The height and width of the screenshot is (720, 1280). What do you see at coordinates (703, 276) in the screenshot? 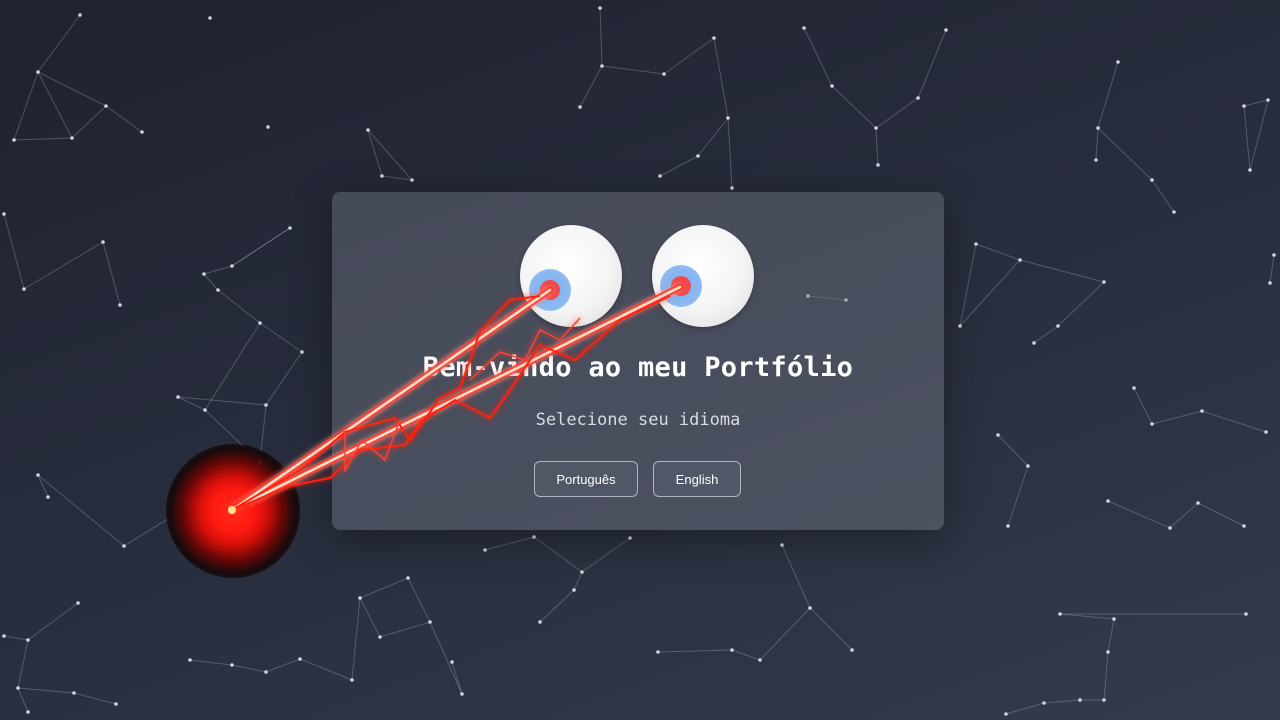
I see `right-eye` at bounding box center [703, 276].